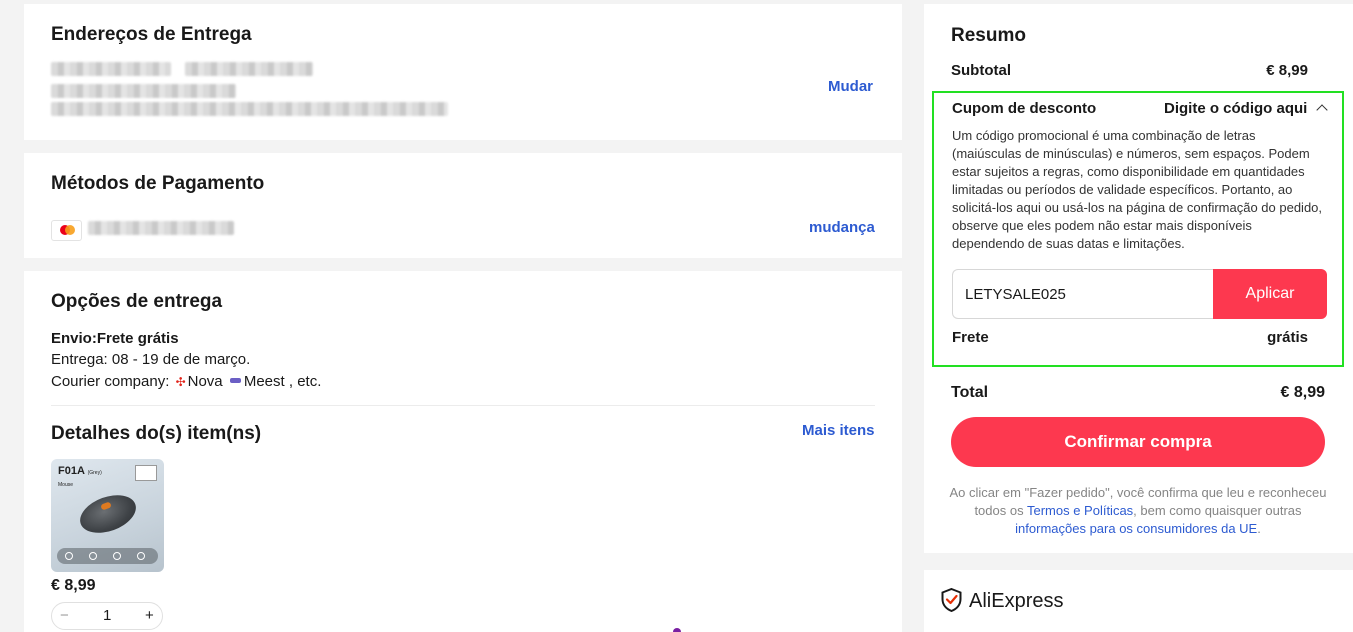 The image size is (1353, 632). I want to click on section-divider, so click(463, 405).